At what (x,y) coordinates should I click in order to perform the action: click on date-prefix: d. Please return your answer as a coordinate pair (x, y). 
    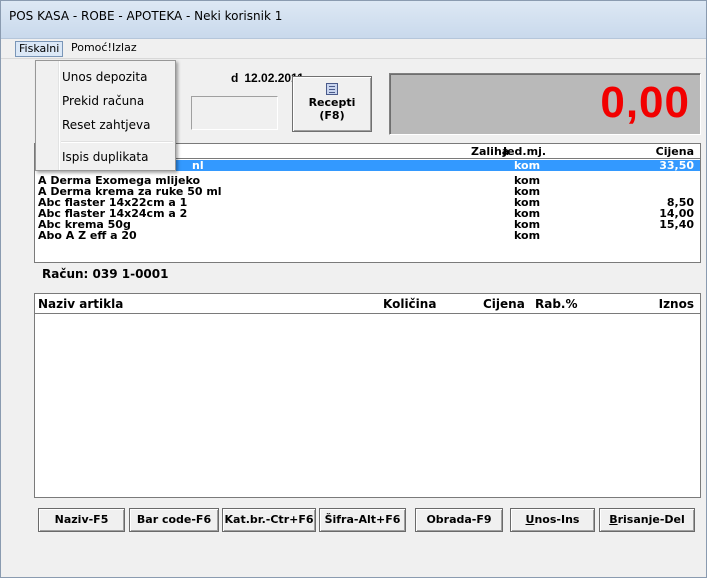
    Looking at the image, I should click on (235, 78).